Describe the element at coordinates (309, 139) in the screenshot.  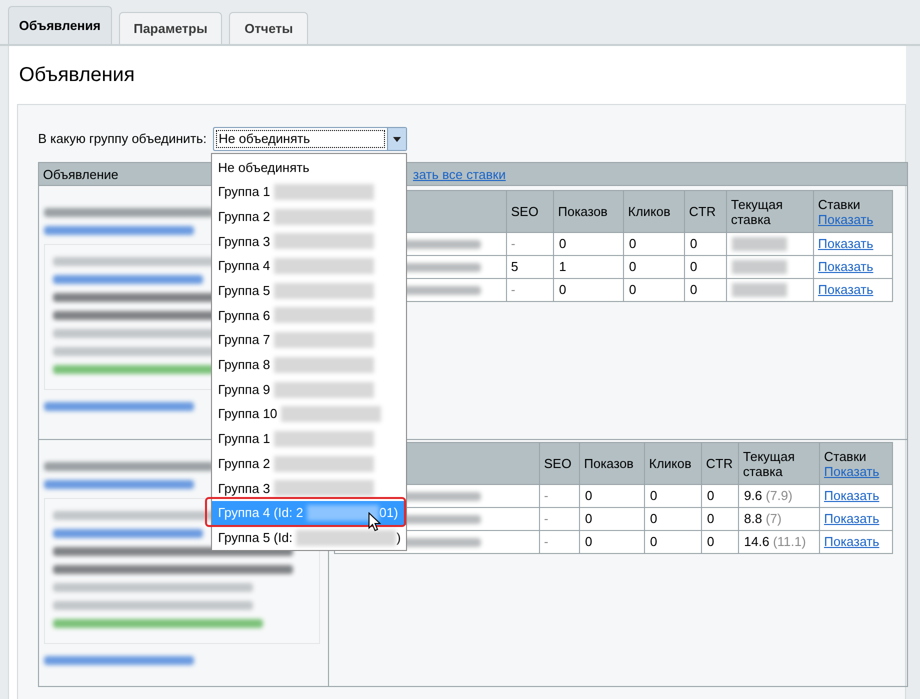
I see `group-select: Не объединять` at that location.